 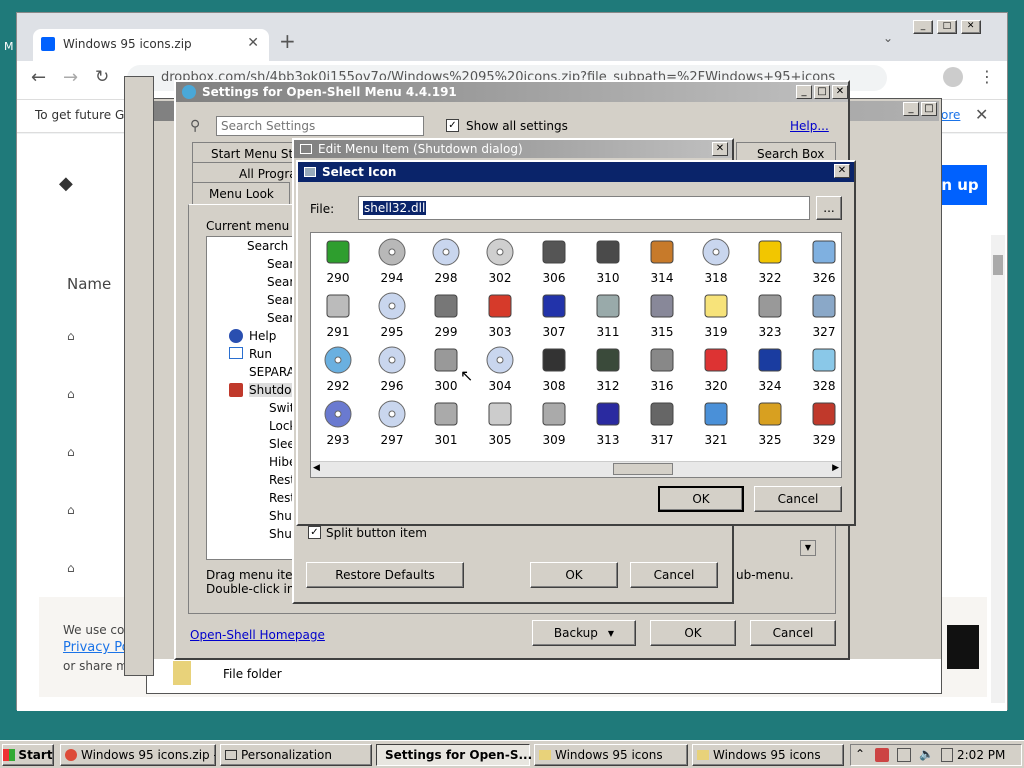 I want to click on settings-ok-button: OK, so click(x=693, y=633).